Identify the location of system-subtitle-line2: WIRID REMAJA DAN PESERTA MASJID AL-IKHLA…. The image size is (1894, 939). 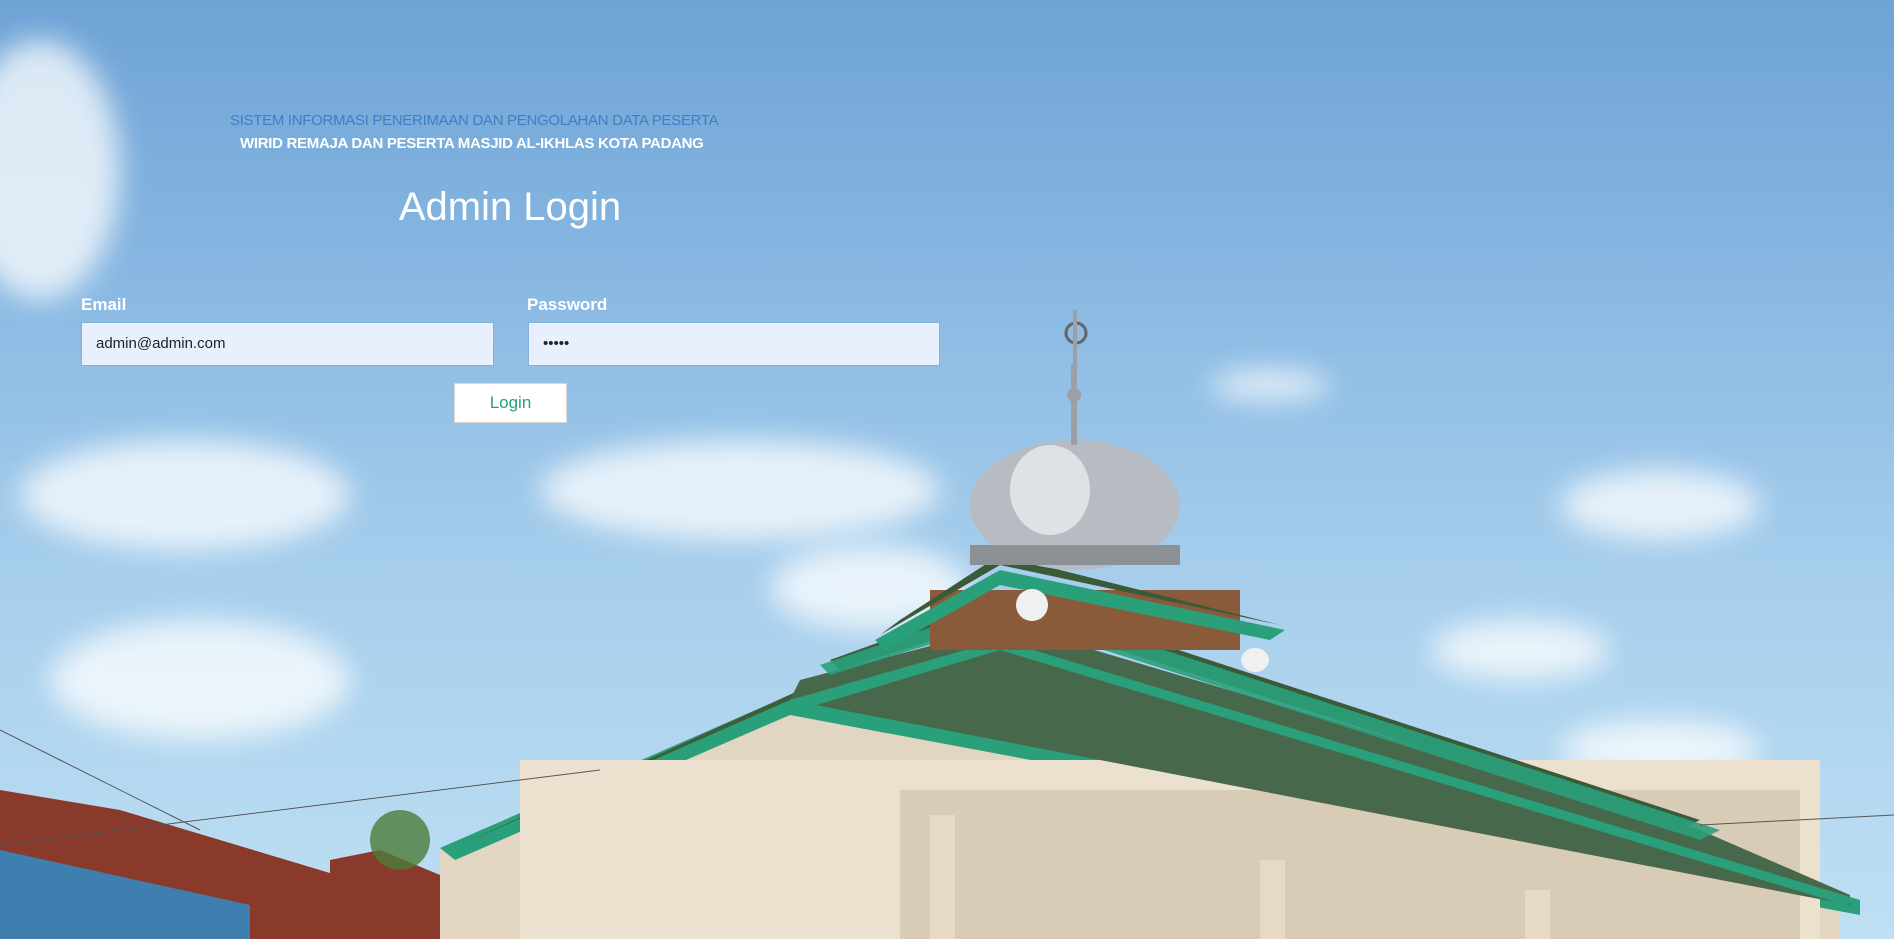
(472, 143).